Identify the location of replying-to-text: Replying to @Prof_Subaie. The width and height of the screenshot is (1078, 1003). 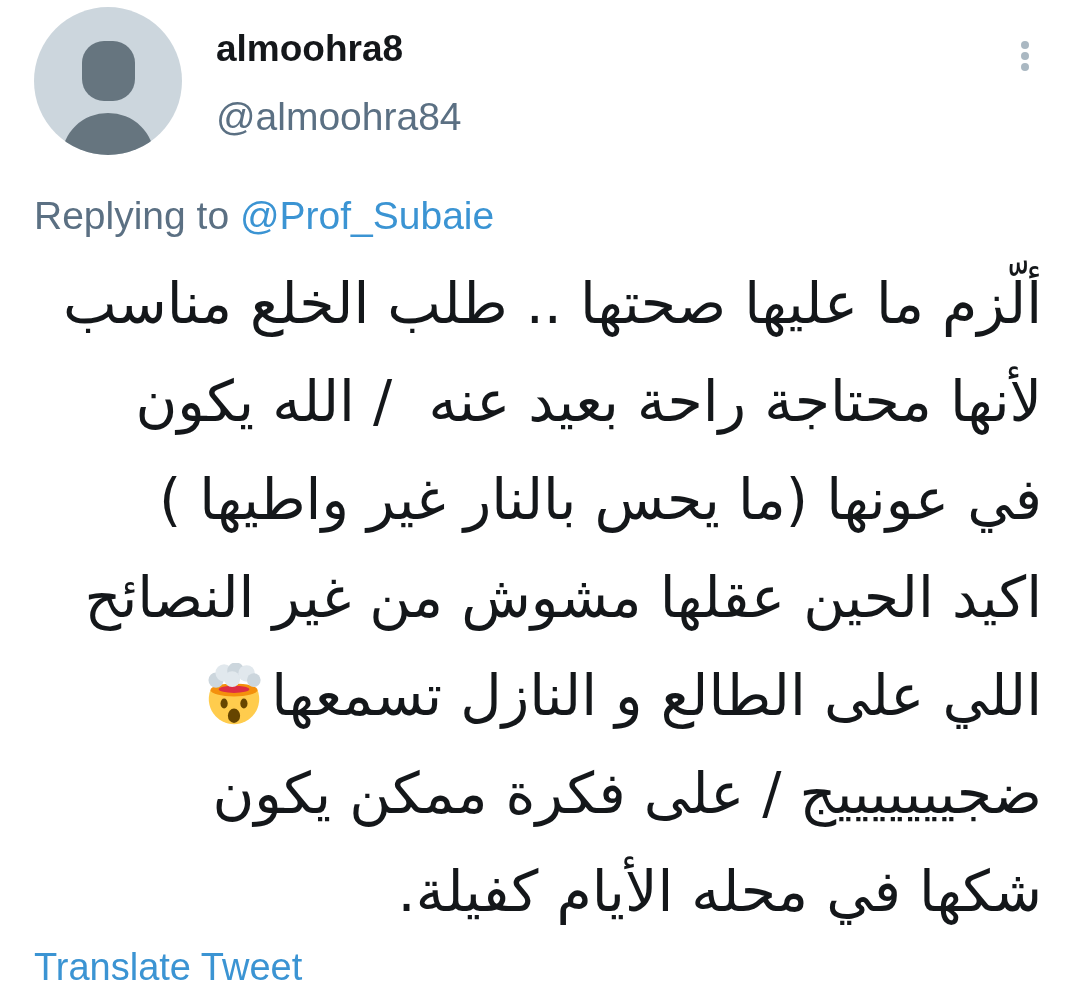
(265, 216).